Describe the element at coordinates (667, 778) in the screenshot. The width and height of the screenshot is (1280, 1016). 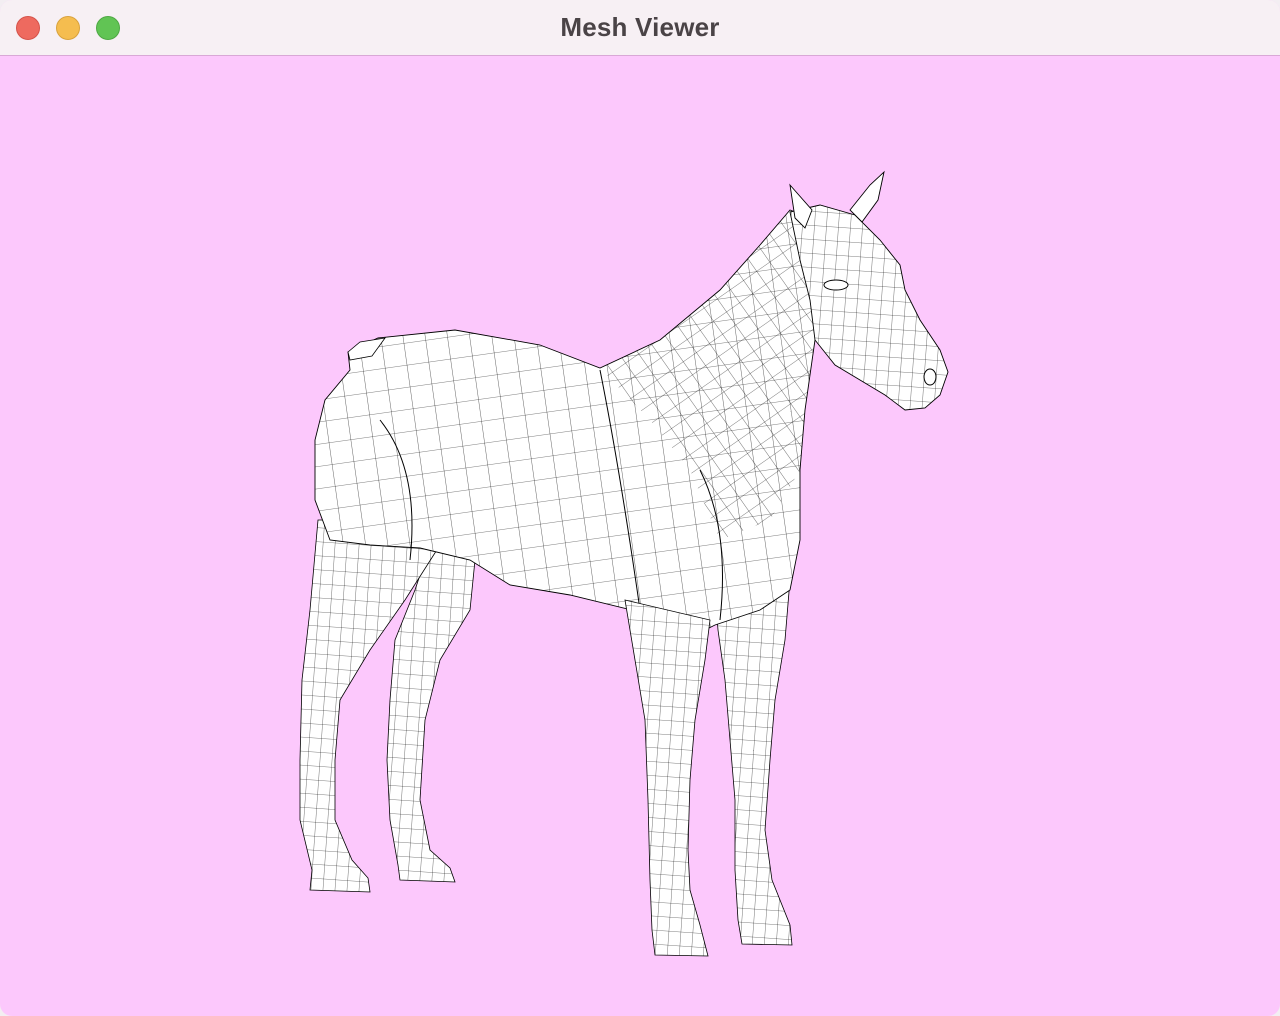
I see `front-leg-near` at that location.